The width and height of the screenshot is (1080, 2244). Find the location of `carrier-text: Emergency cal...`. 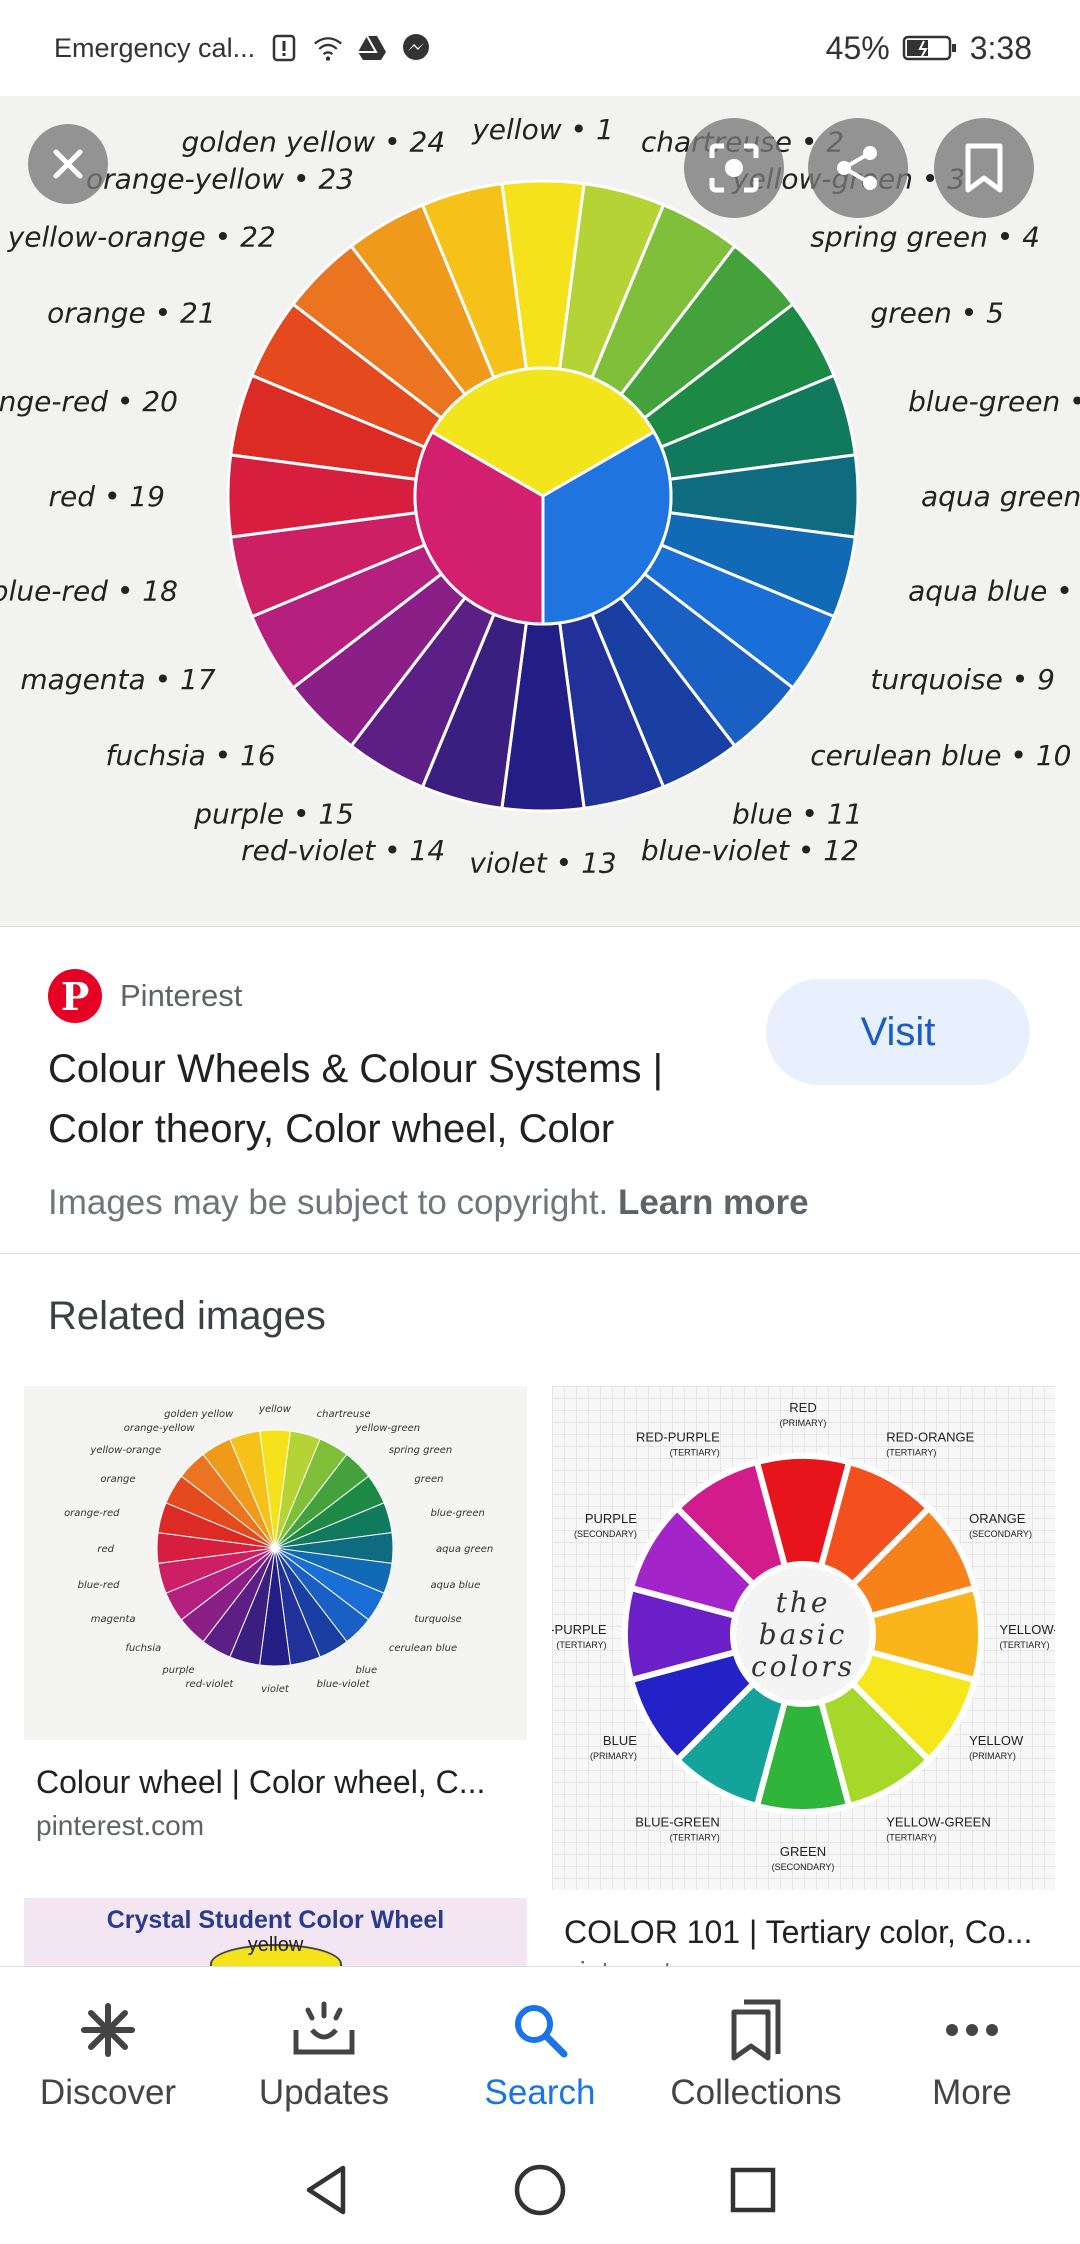

carrier-text: Emergency cal... is located at coordinates (155, 47).